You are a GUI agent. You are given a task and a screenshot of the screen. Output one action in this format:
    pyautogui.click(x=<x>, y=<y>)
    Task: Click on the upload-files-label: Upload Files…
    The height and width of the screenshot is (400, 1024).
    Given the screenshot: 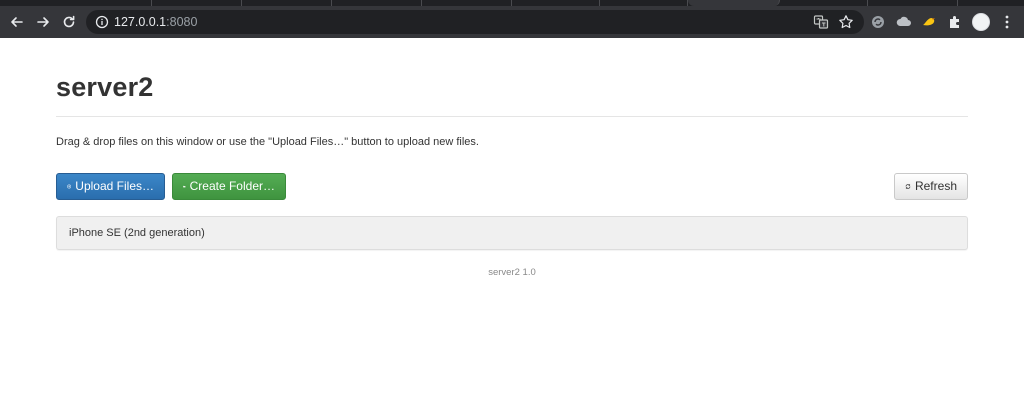 What is the action you would take?
    pyautogui.click(x=114, y=186)
    